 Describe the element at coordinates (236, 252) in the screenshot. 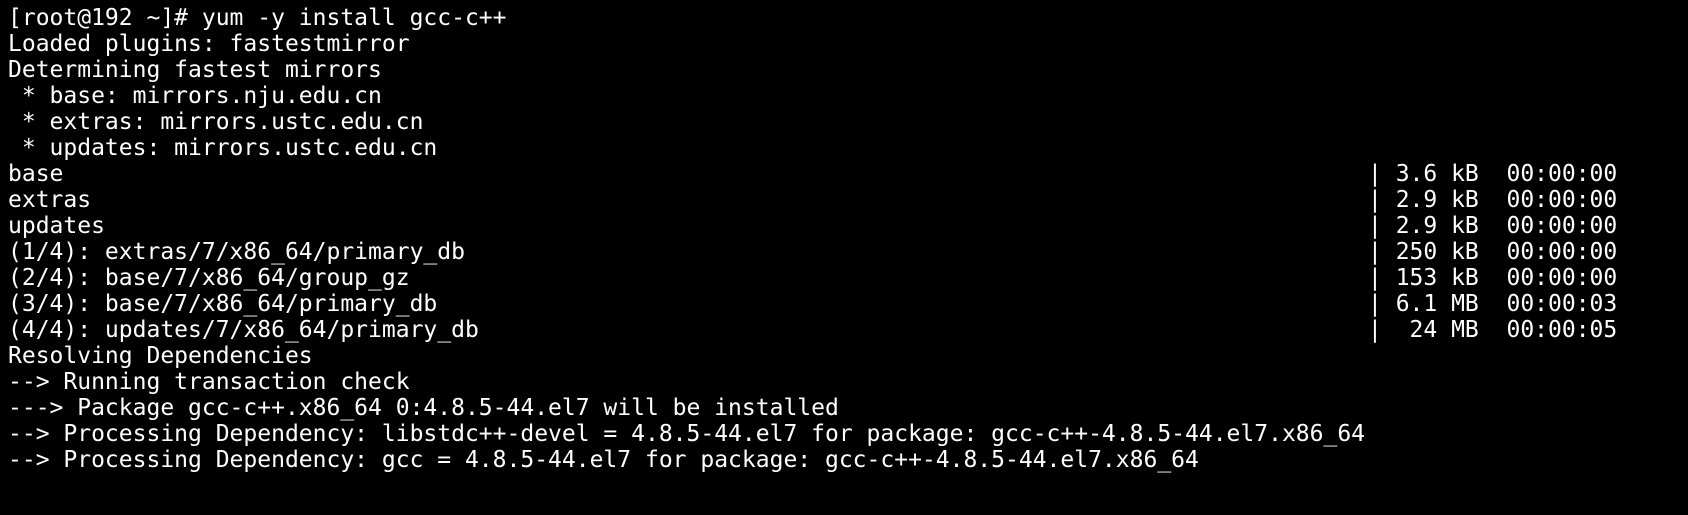

I see `download-name: (1/4): extras/7/x86_64/primary_db` at that location.